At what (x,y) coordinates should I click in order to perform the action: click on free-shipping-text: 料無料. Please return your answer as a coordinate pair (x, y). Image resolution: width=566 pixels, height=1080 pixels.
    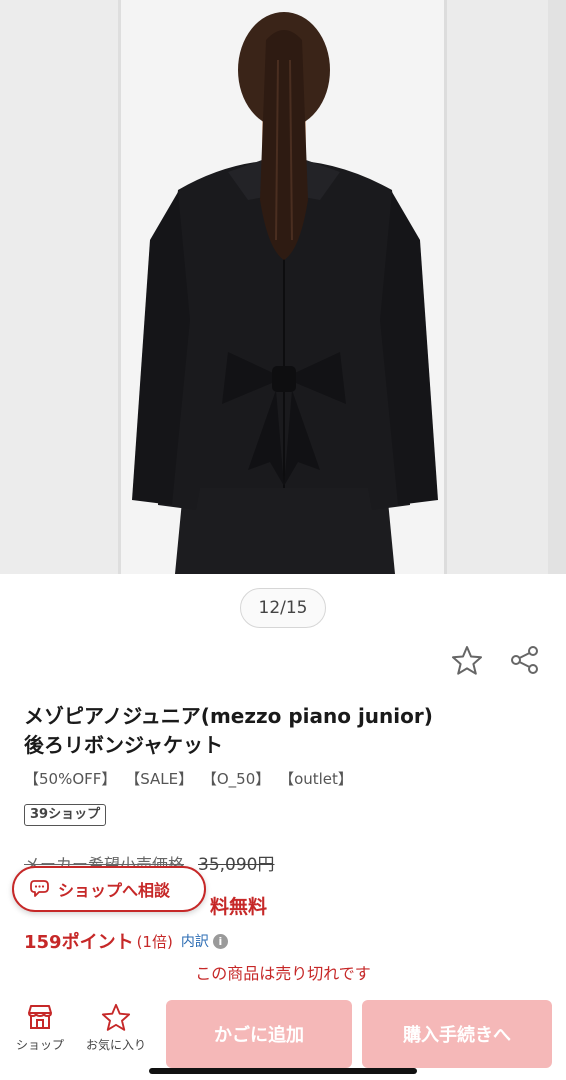
    Looking at the image, I should click on (239, 907).